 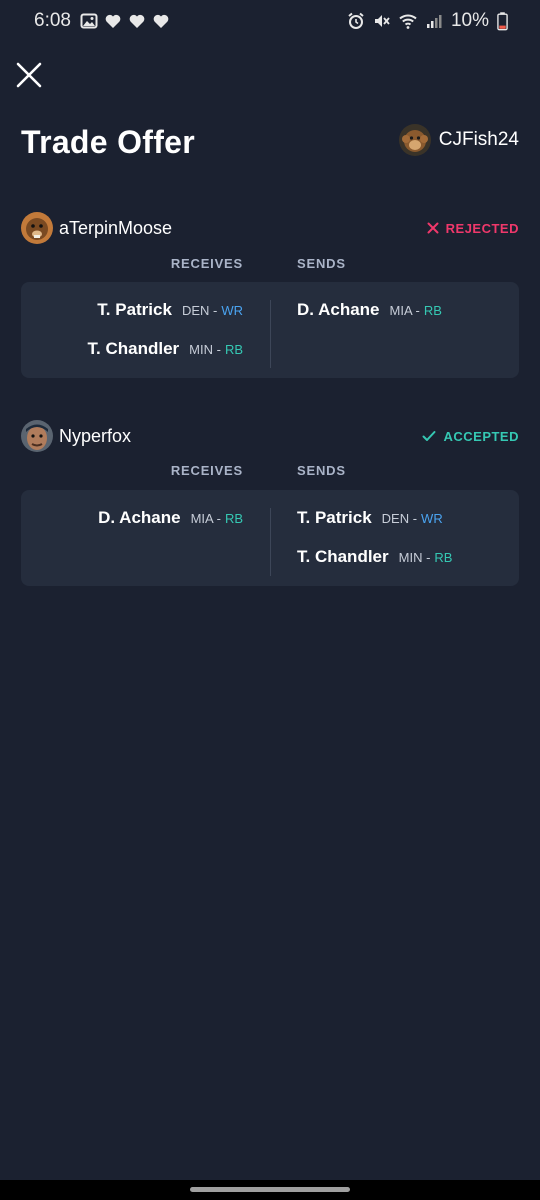 I want to click on owner-avatar, so click(x=414, y=140).